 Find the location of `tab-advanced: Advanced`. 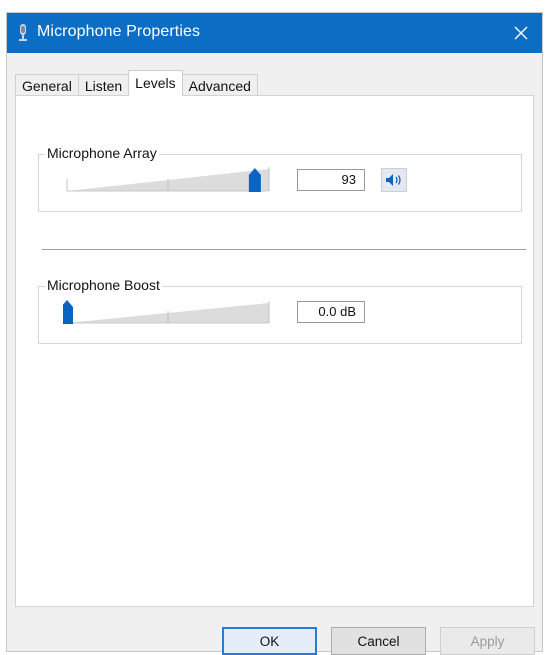

tab-advanced: Advanced is located at coordinates (219, 85).